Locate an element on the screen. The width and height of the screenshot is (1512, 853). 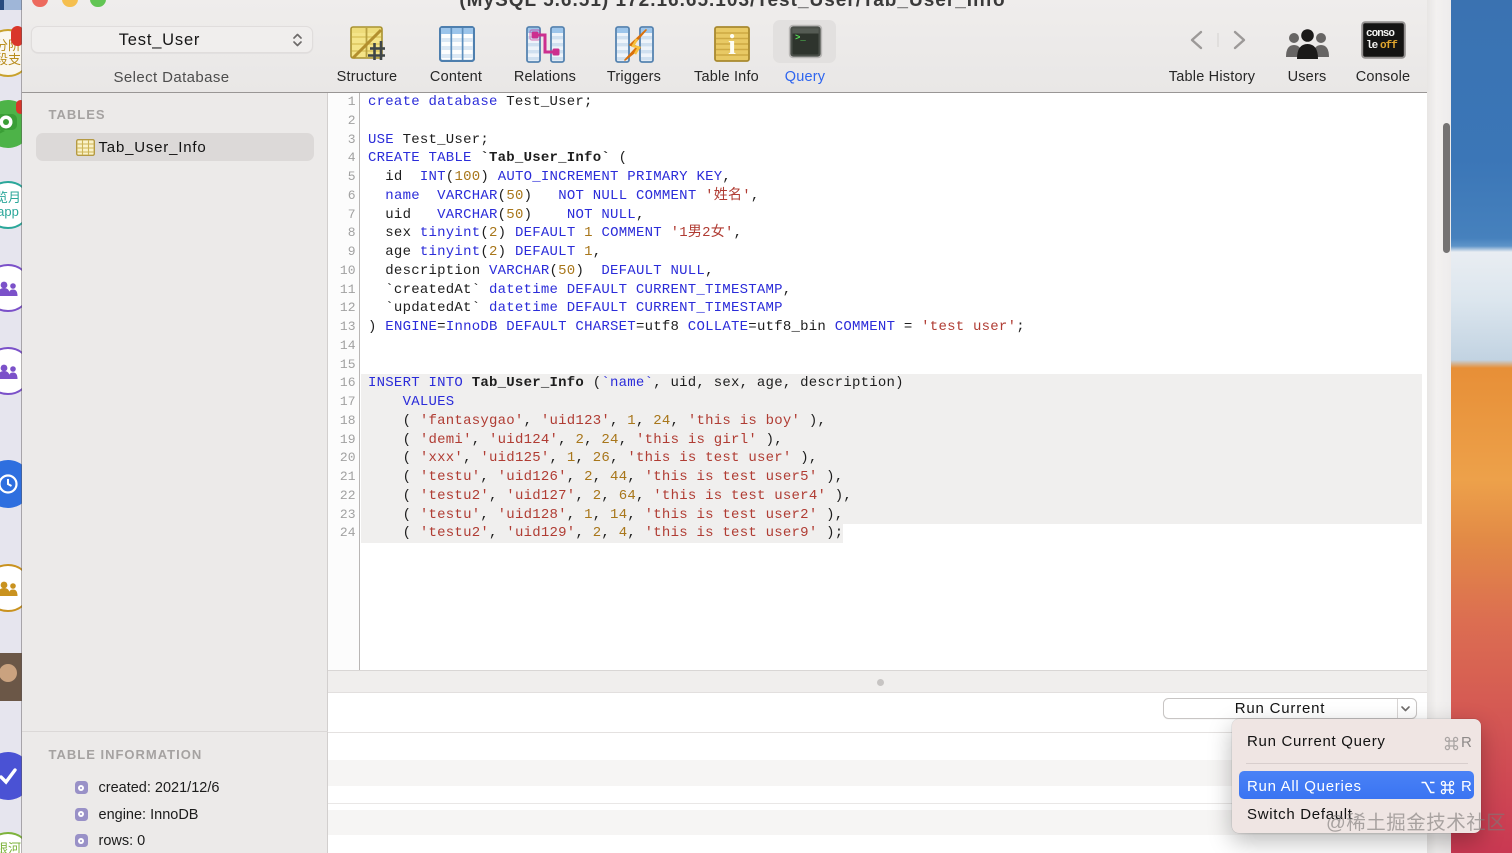
svg-text: conso is located at coordinates (1380, 34).